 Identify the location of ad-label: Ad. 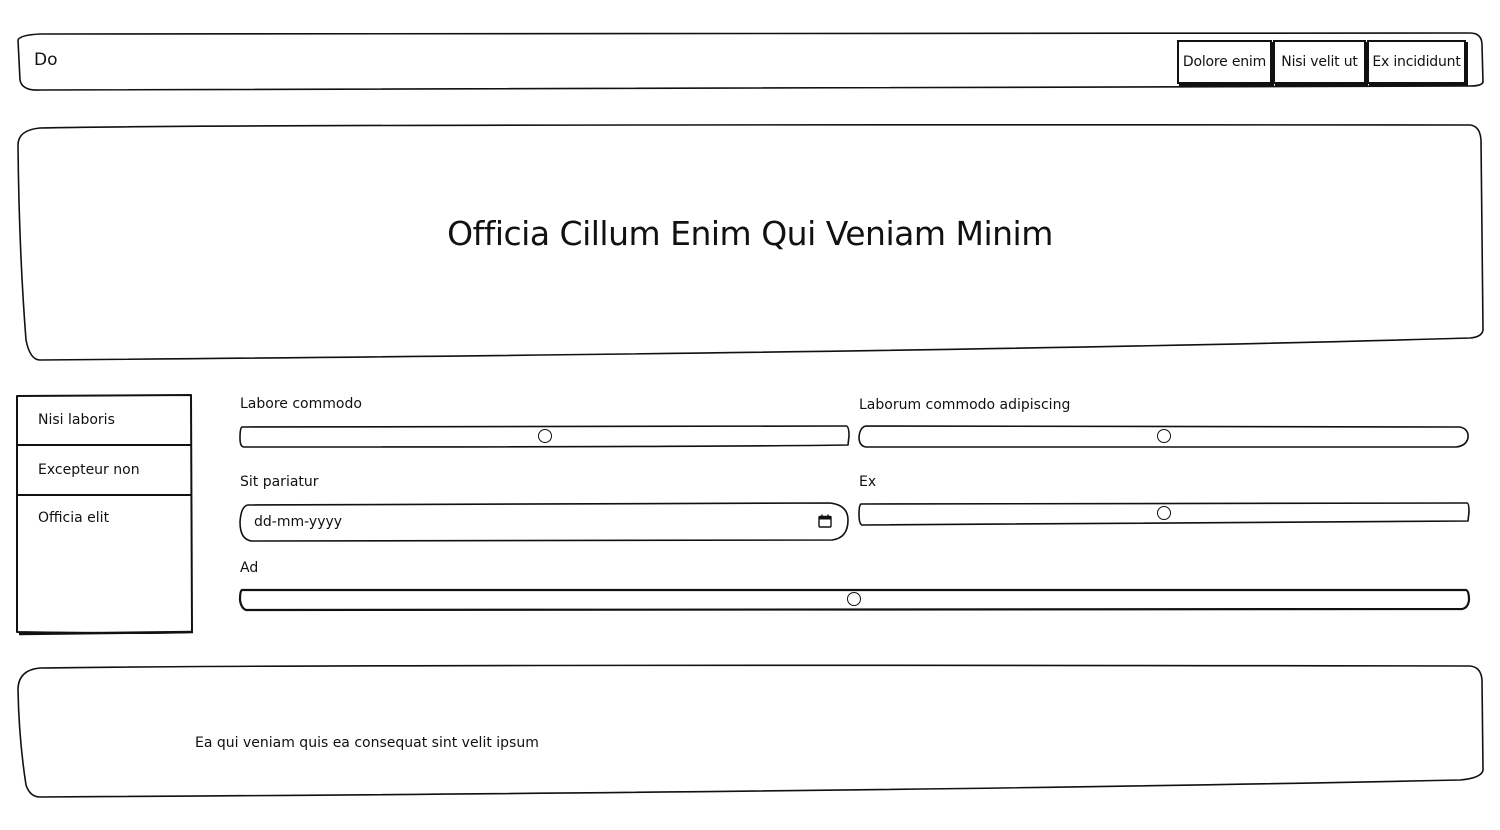
(249, 568).